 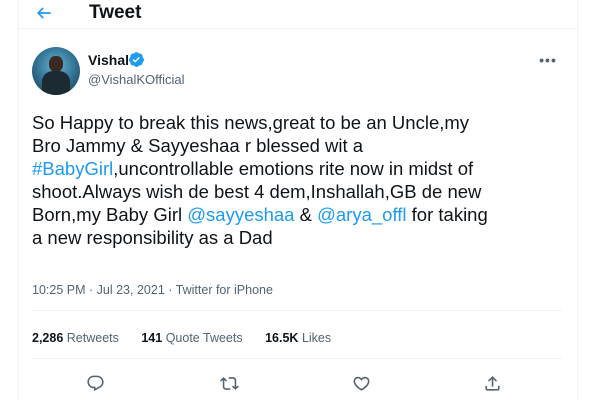 I want to click on retweet-icon, so click(x=229, y=383).